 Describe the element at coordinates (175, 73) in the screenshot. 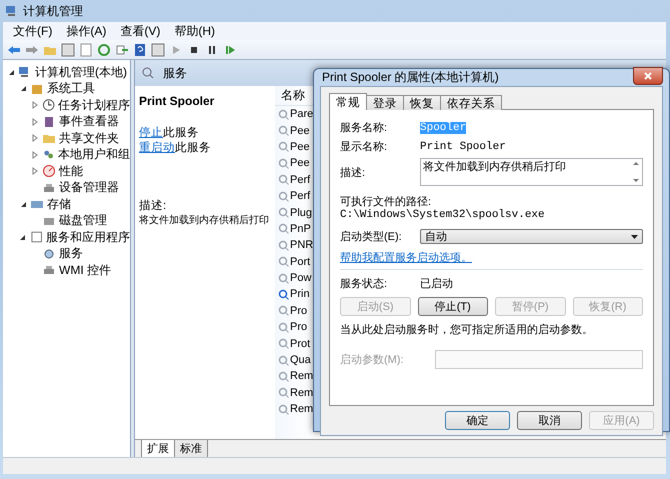

I see `pane-title: 服务` at that location.